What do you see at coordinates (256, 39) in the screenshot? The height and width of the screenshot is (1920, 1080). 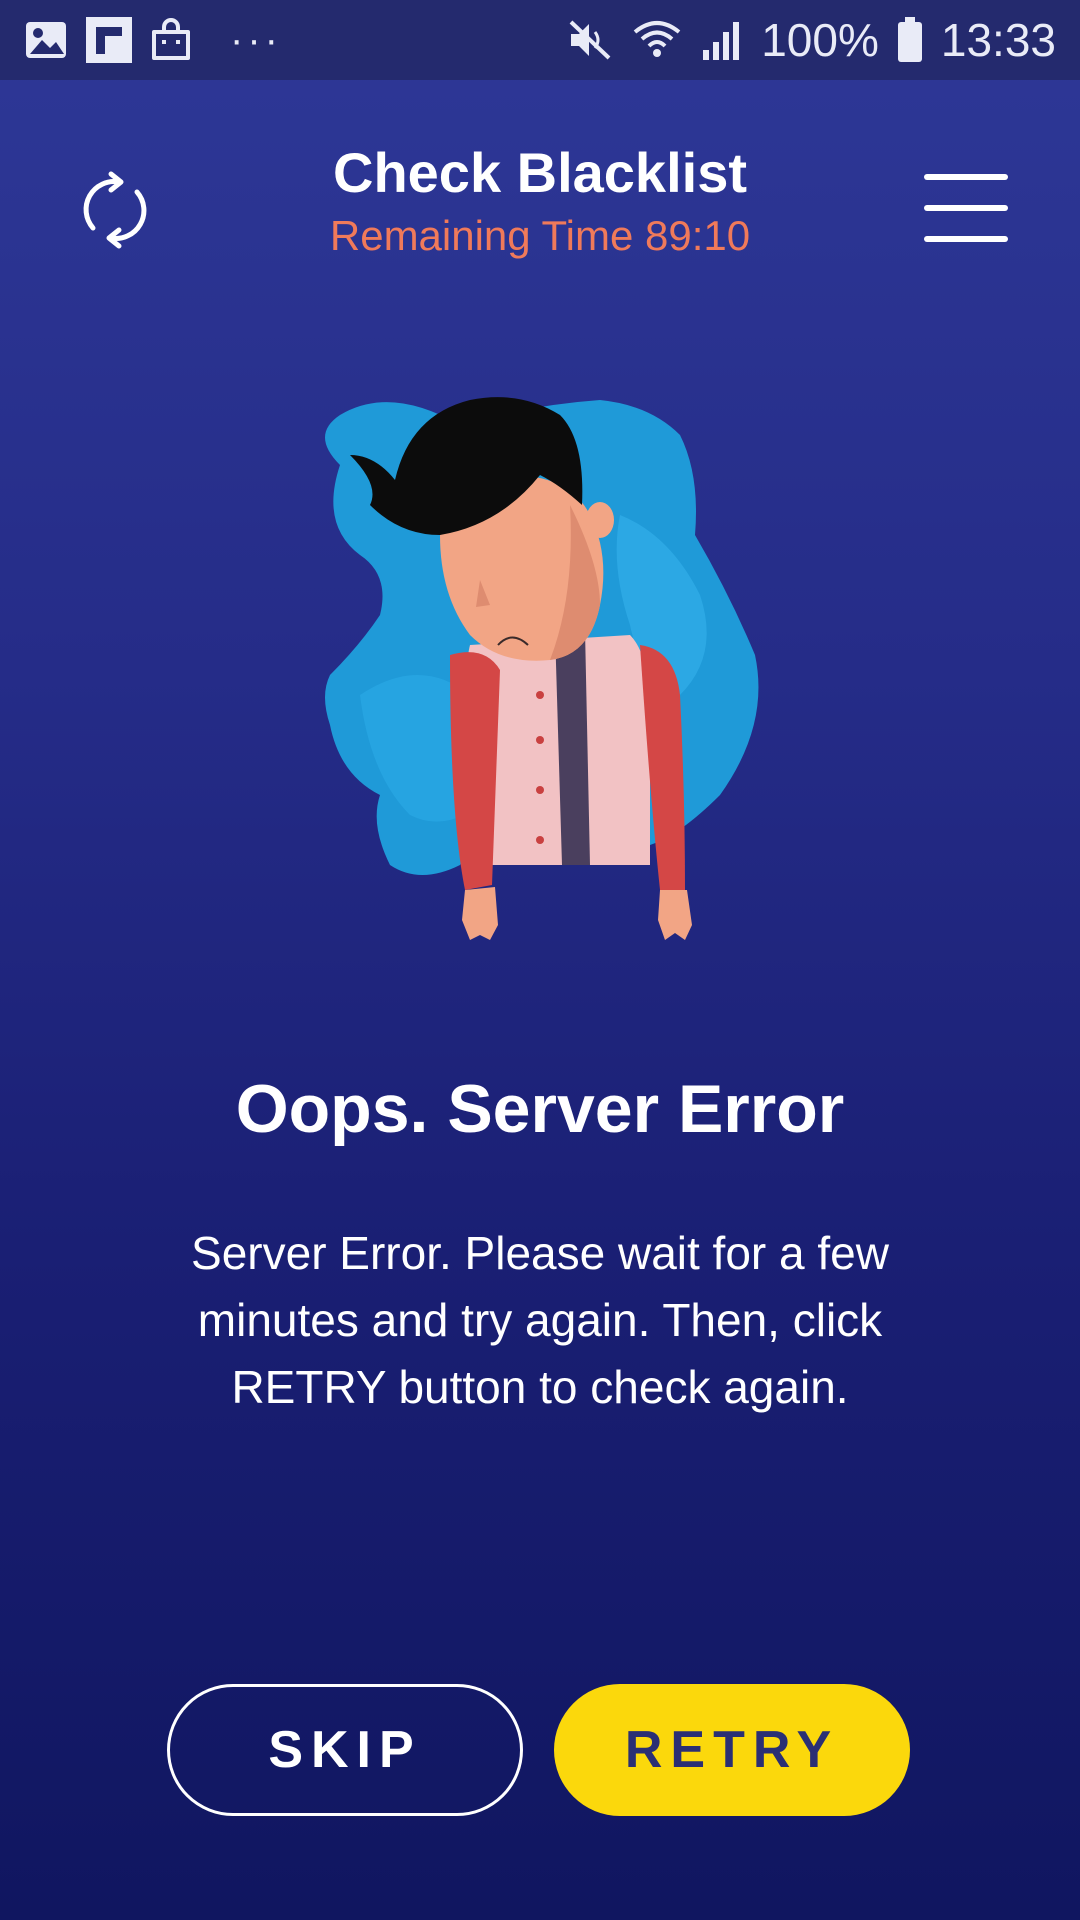 I see `more-notifications-indicator: ···` at bounding box center [256, 39].